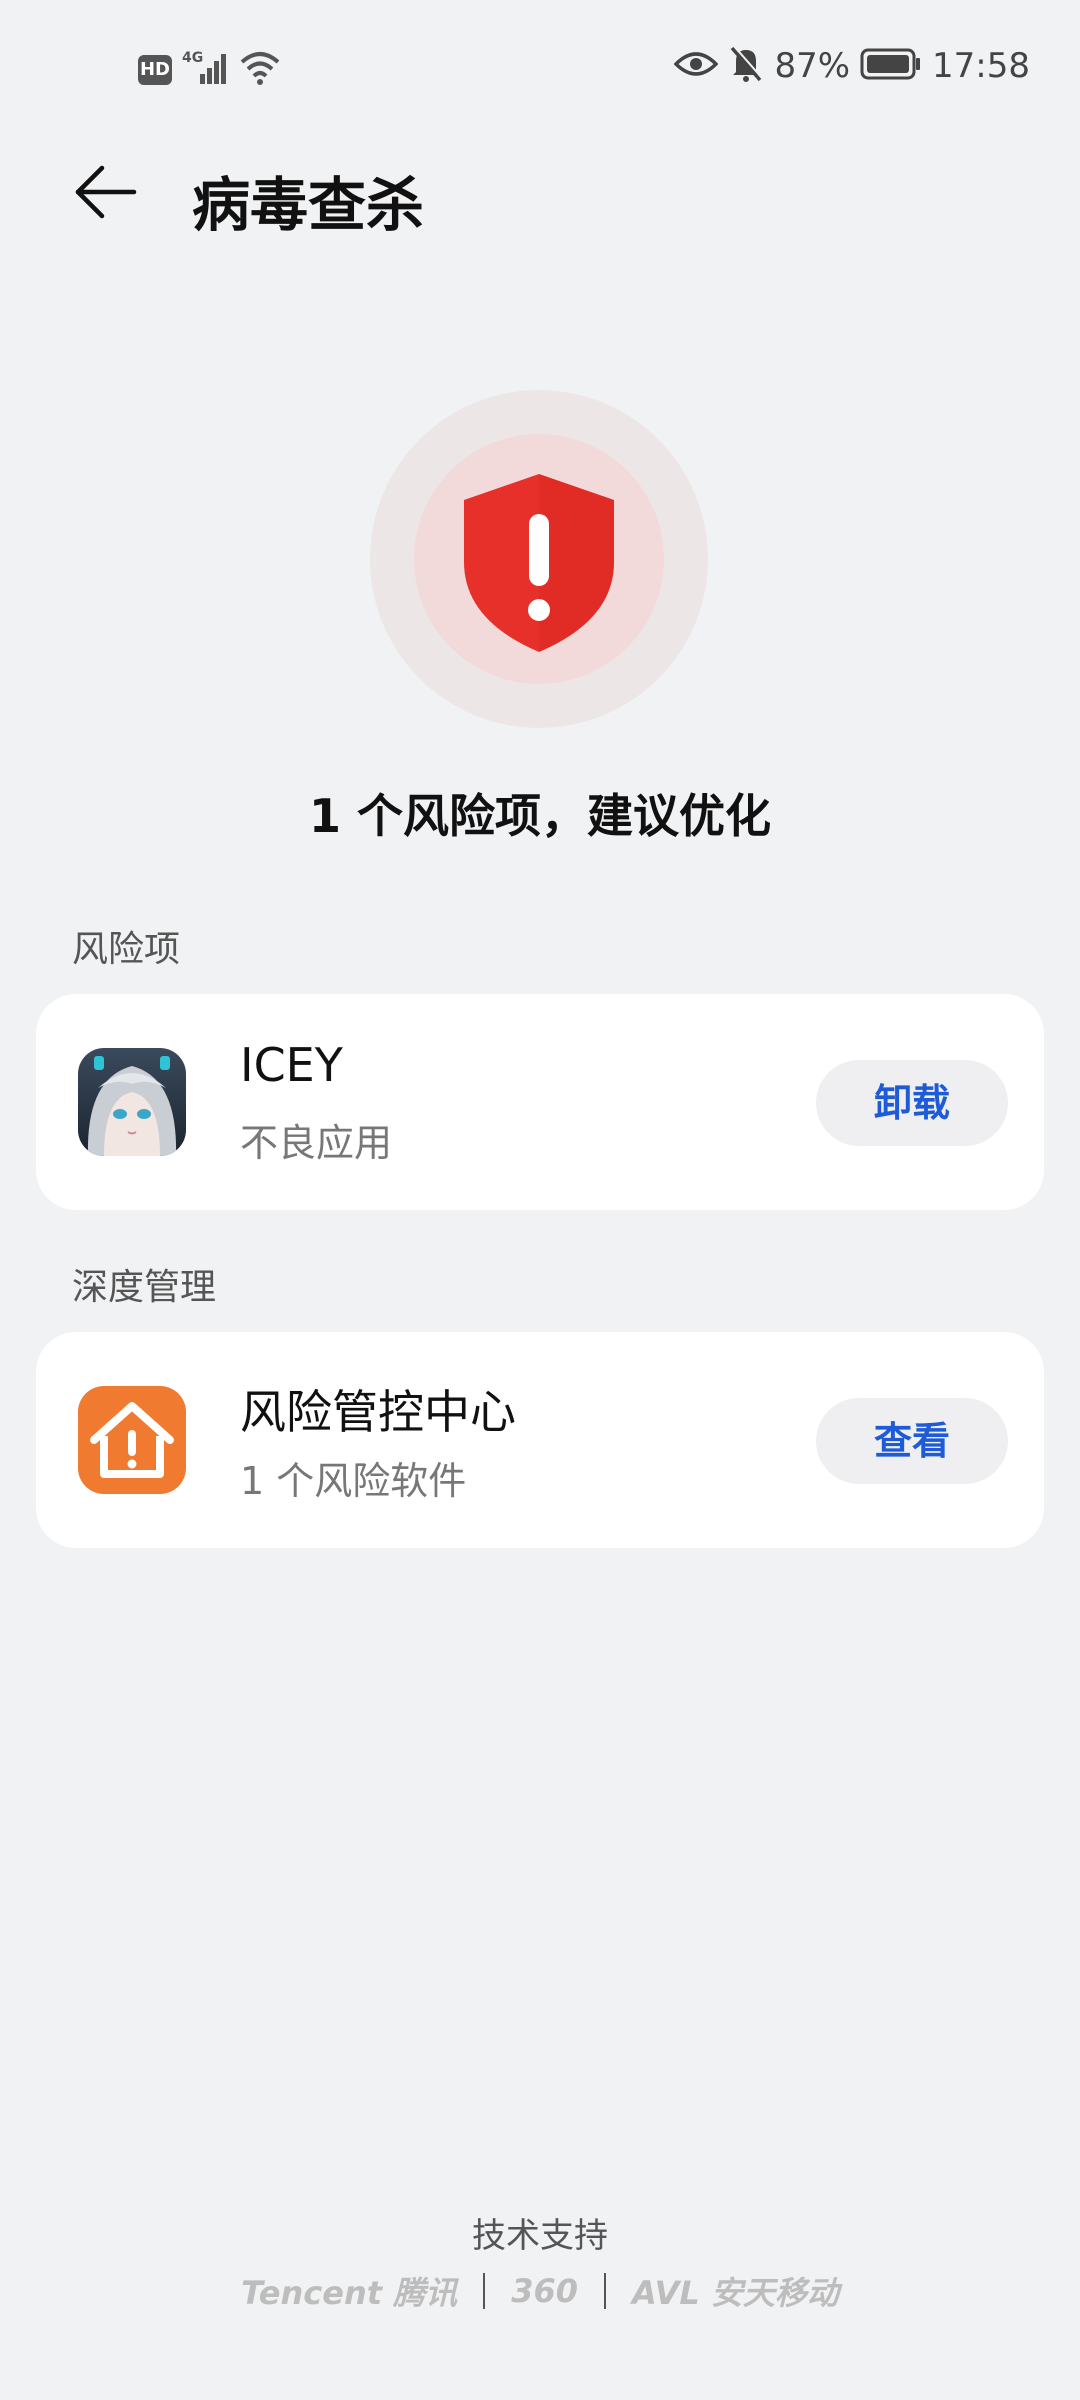 The height and width of the screenshot is (2400, 1080). Describe the element at coordinates (106, 192) in the screenshot. I see `back-arrow-icon` at that location.